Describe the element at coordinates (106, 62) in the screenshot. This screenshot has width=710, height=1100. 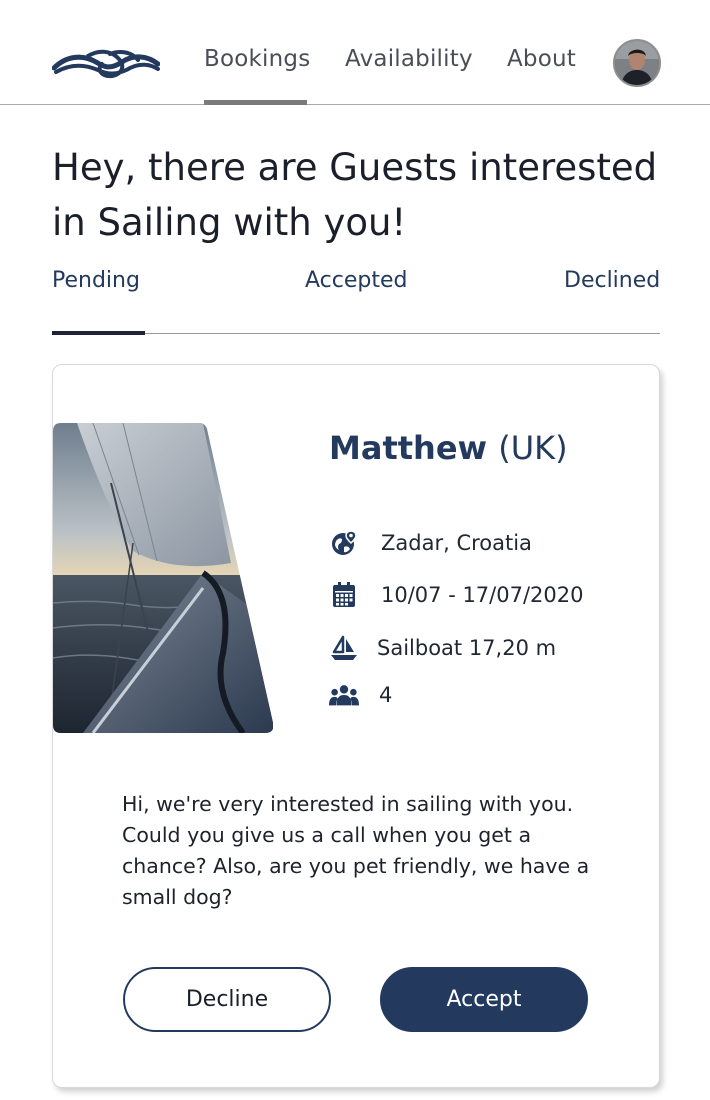
I see `wave-logo-icon` at that location.